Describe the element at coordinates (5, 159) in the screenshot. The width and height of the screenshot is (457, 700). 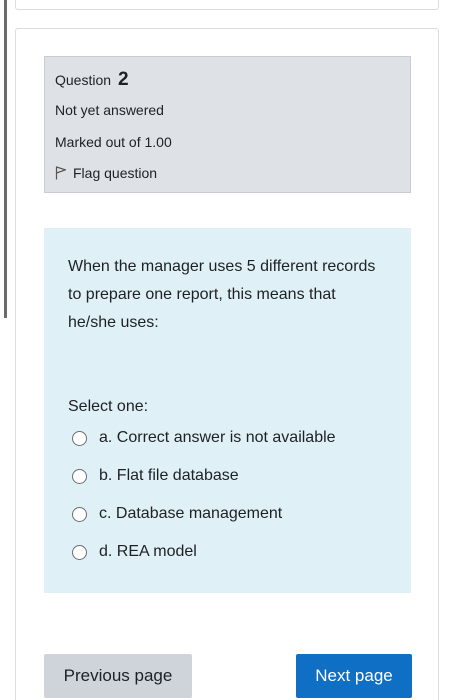
I see `left-border-rule` at that location.